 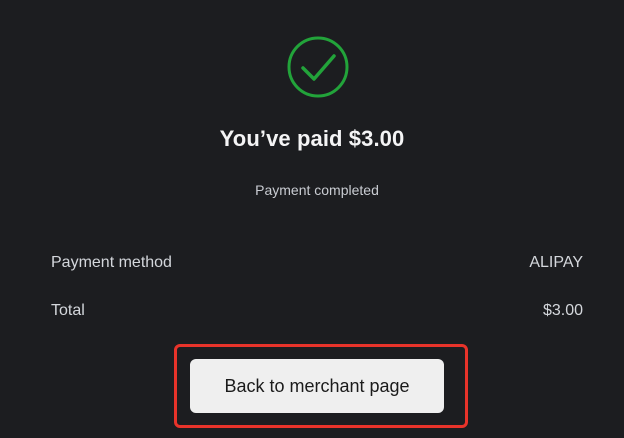 I want to click on page-title: You’ve paid $3.00, so click(x=312, y=138).